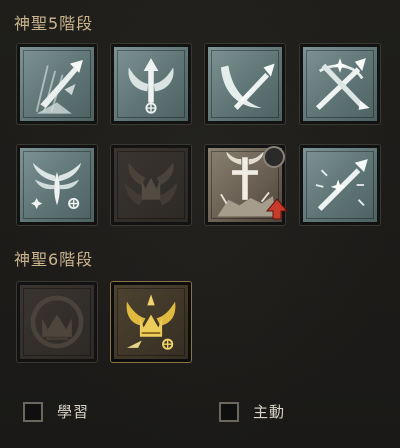 The width and height of the screenshot is (400, 448). I want to click on learned-checkbox, so click(33, 411).